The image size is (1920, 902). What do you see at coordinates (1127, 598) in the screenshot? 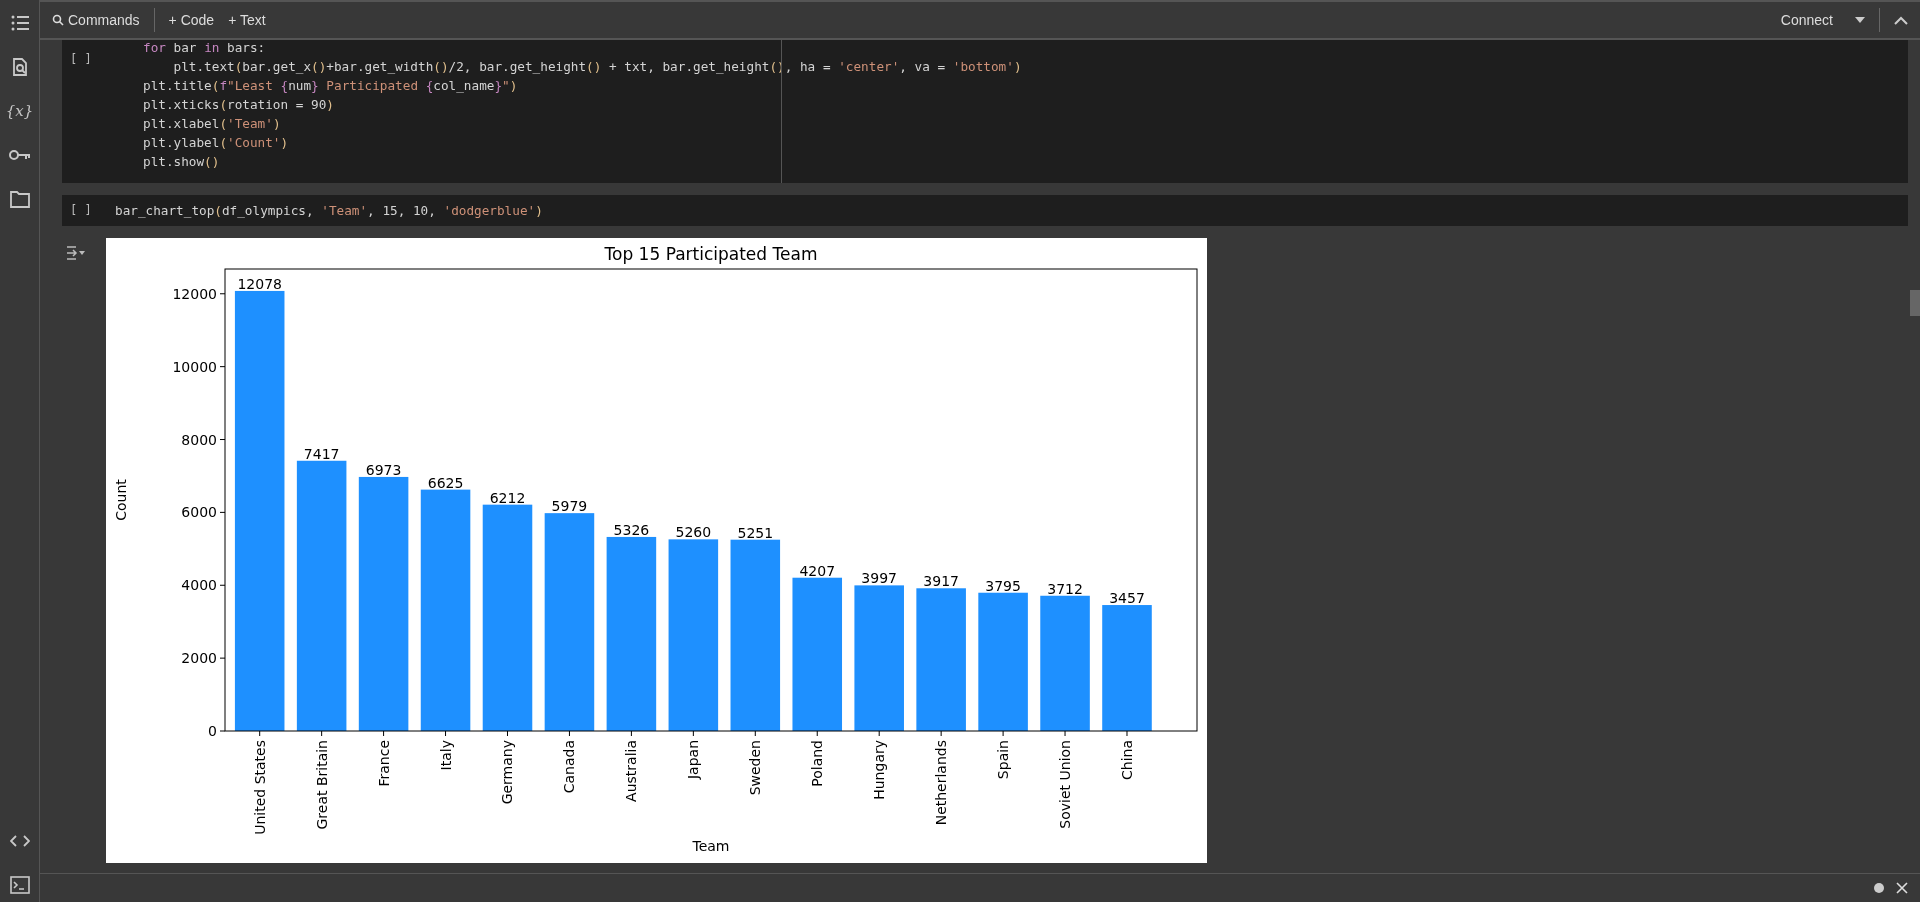
I see `bar-value-label: 3457` at bounding box center [1127, 598].